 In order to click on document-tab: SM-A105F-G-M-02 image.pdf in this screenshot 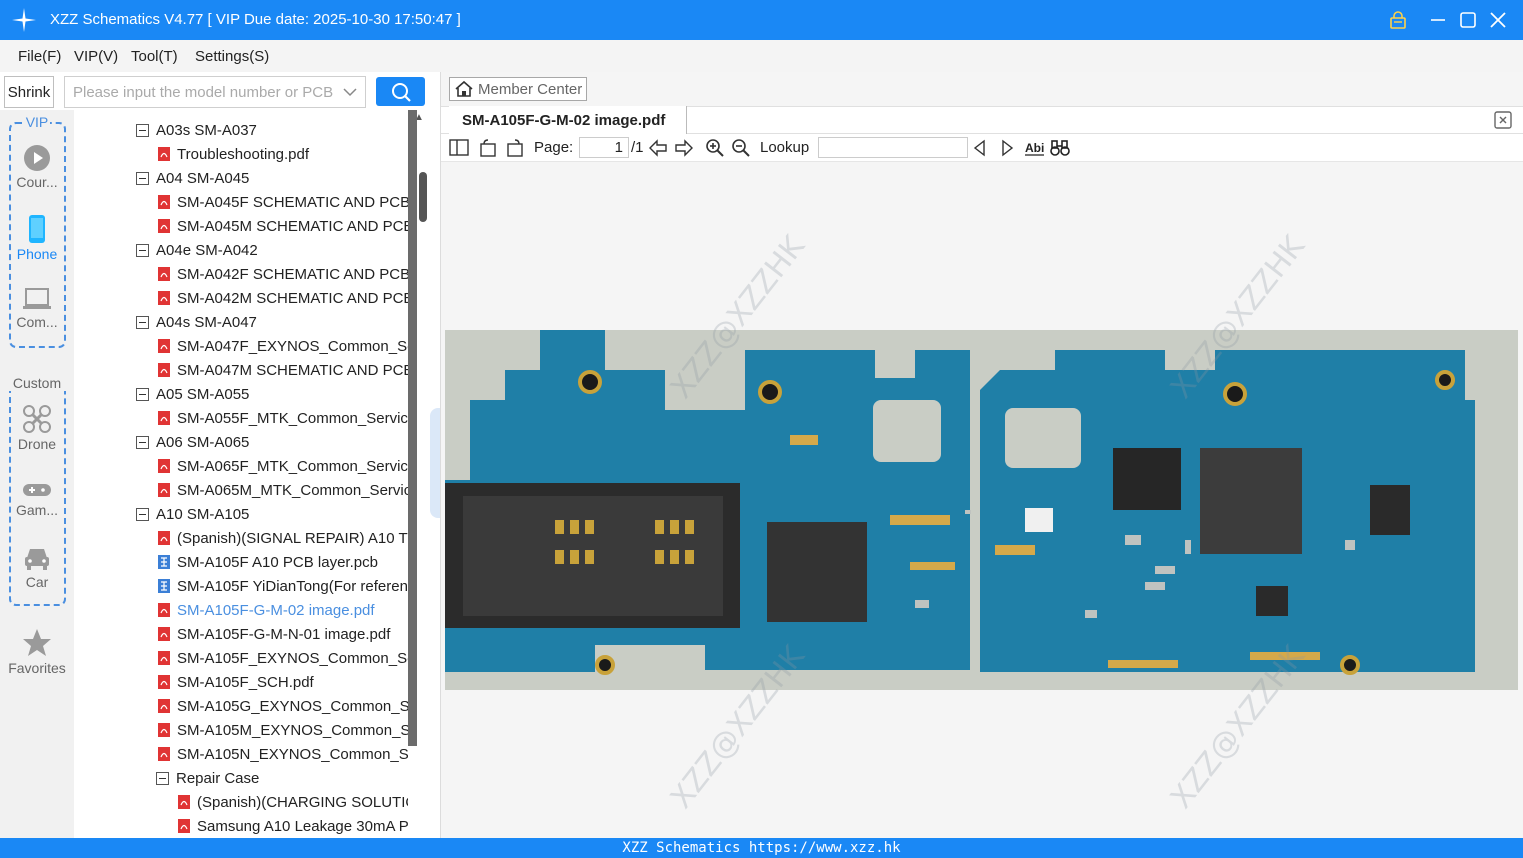, I will do `click(568, 120)`.